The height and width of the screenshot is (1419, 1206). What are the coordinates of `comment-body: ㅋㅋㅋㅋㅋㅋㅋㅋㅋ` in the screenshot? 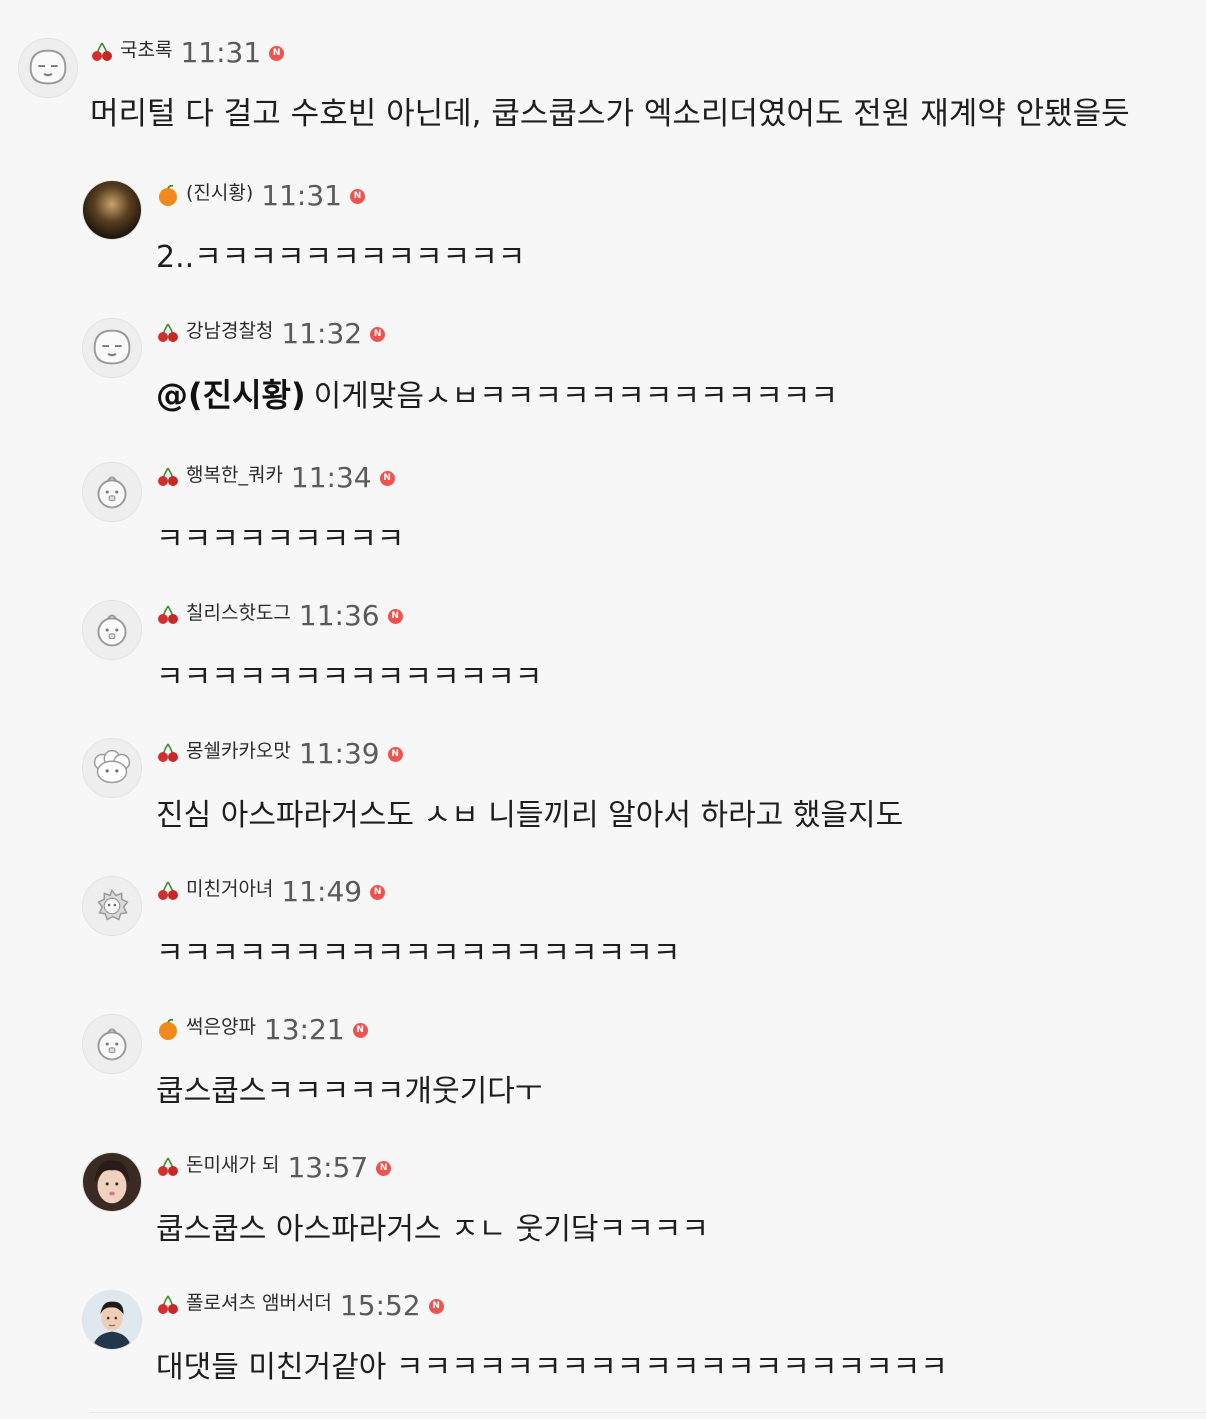 It's located at (280, 539).